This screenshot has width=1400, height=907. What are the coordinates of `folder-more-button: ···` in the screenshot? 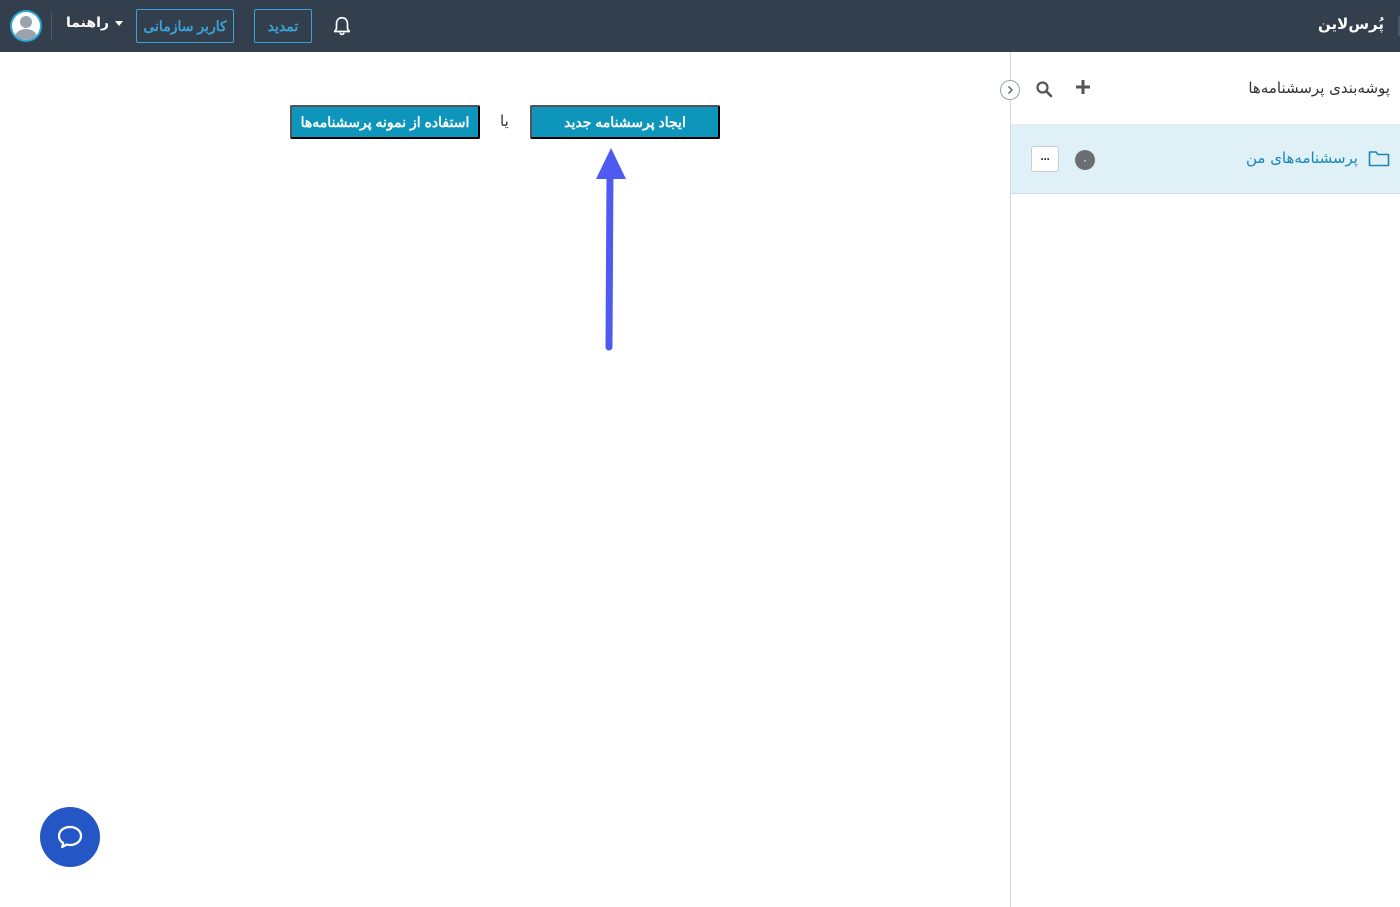 It's located at (1045, 159).